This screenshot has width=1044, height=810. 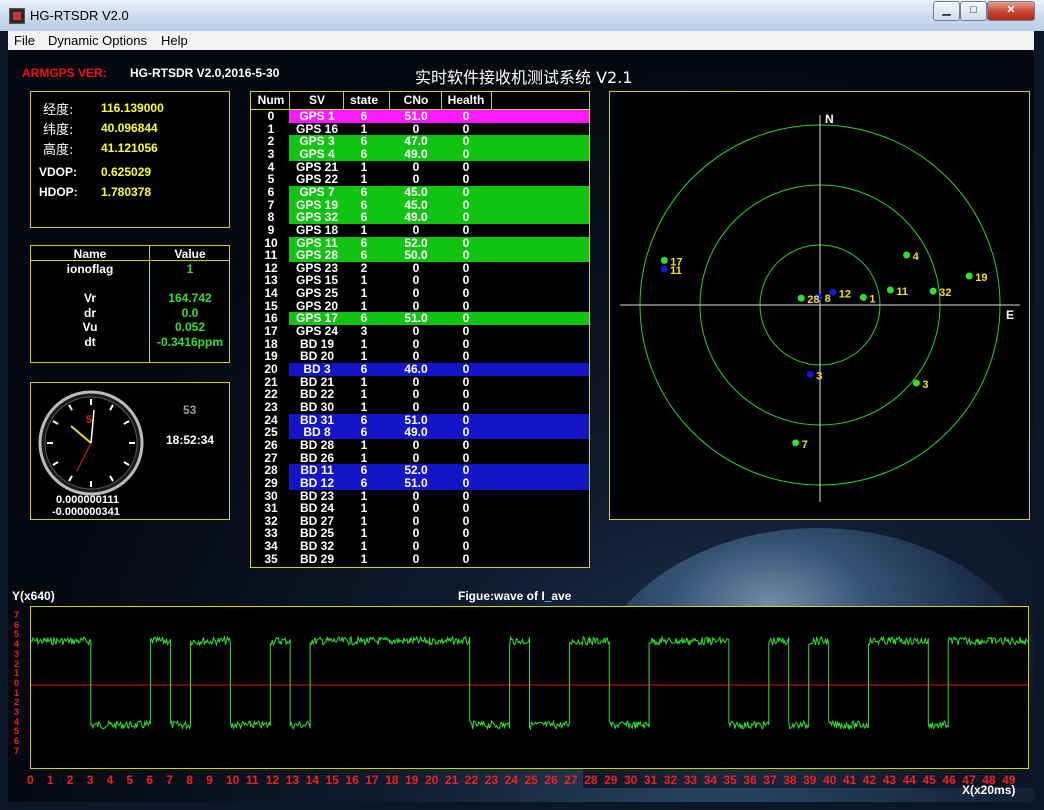 I want to click on table-row: 20 BD 3 6 46.0 0, so click(x=420, y=369).